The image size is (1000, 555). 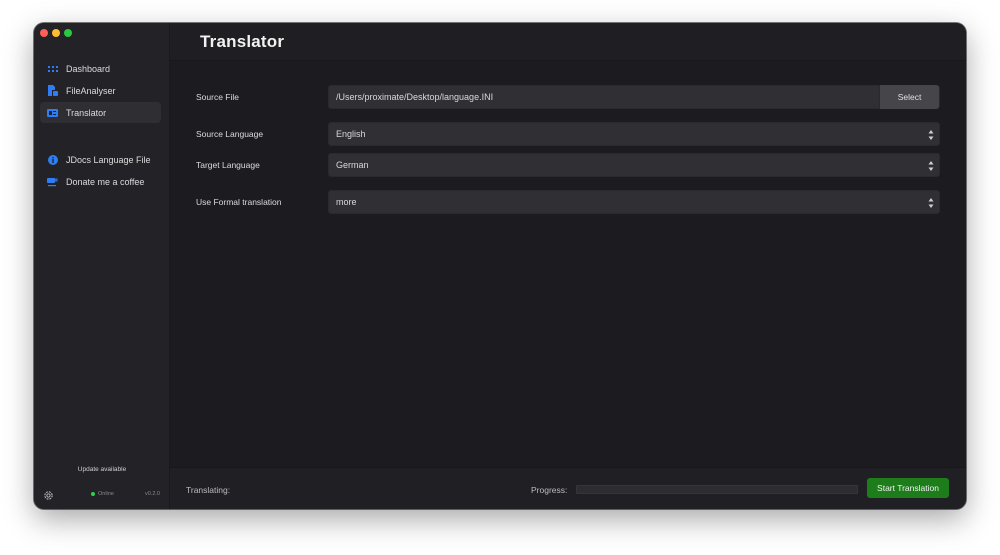 What do you see at coordinates (91, 90) in the screenshot?
I see `sidebar-item-label: FileAnalyser` at bounding box center [91, 90].